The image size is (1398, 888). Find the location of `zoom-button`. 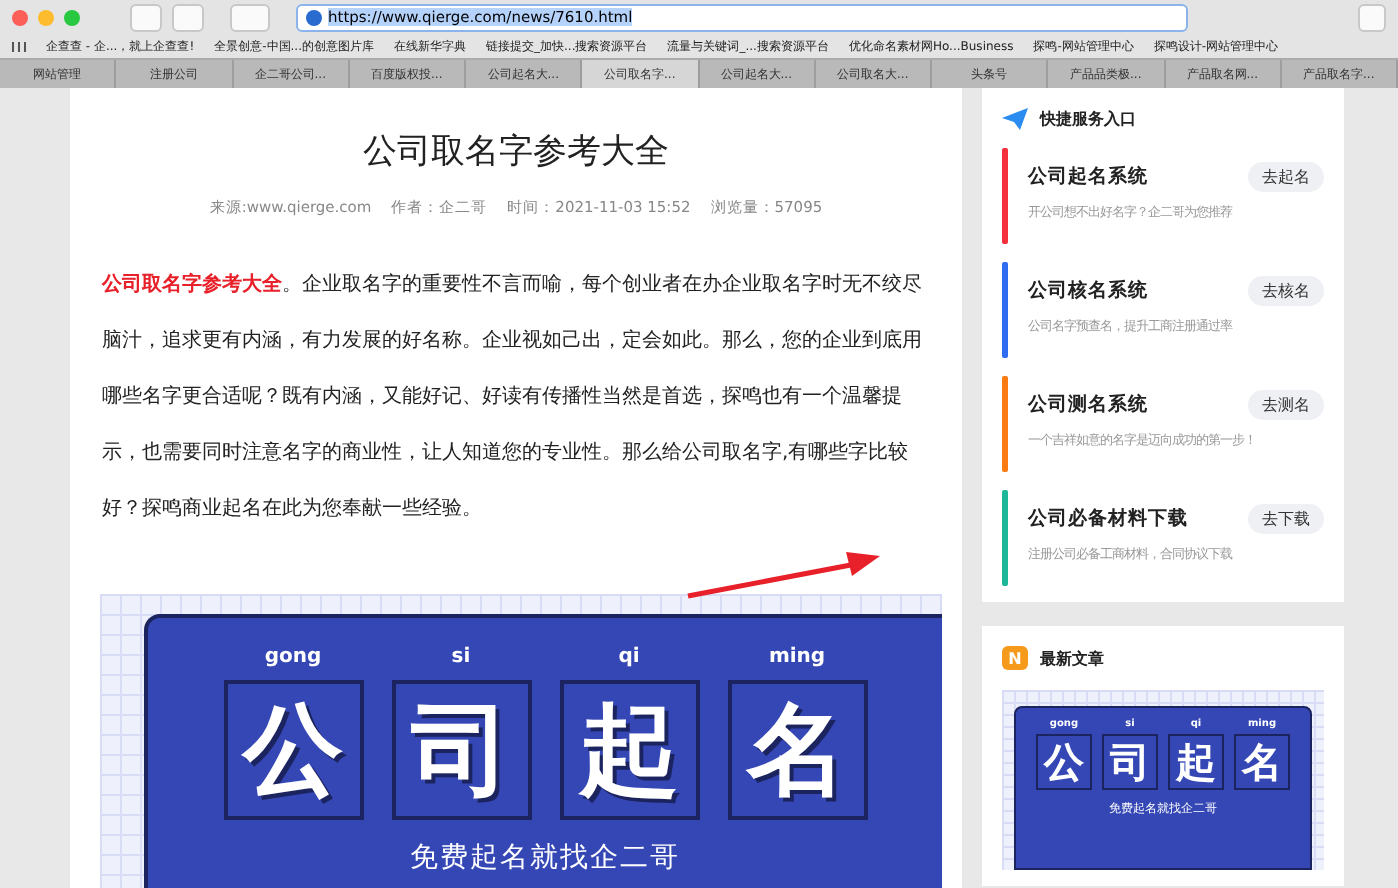

zoom-button is located at coordinates (72, 17).